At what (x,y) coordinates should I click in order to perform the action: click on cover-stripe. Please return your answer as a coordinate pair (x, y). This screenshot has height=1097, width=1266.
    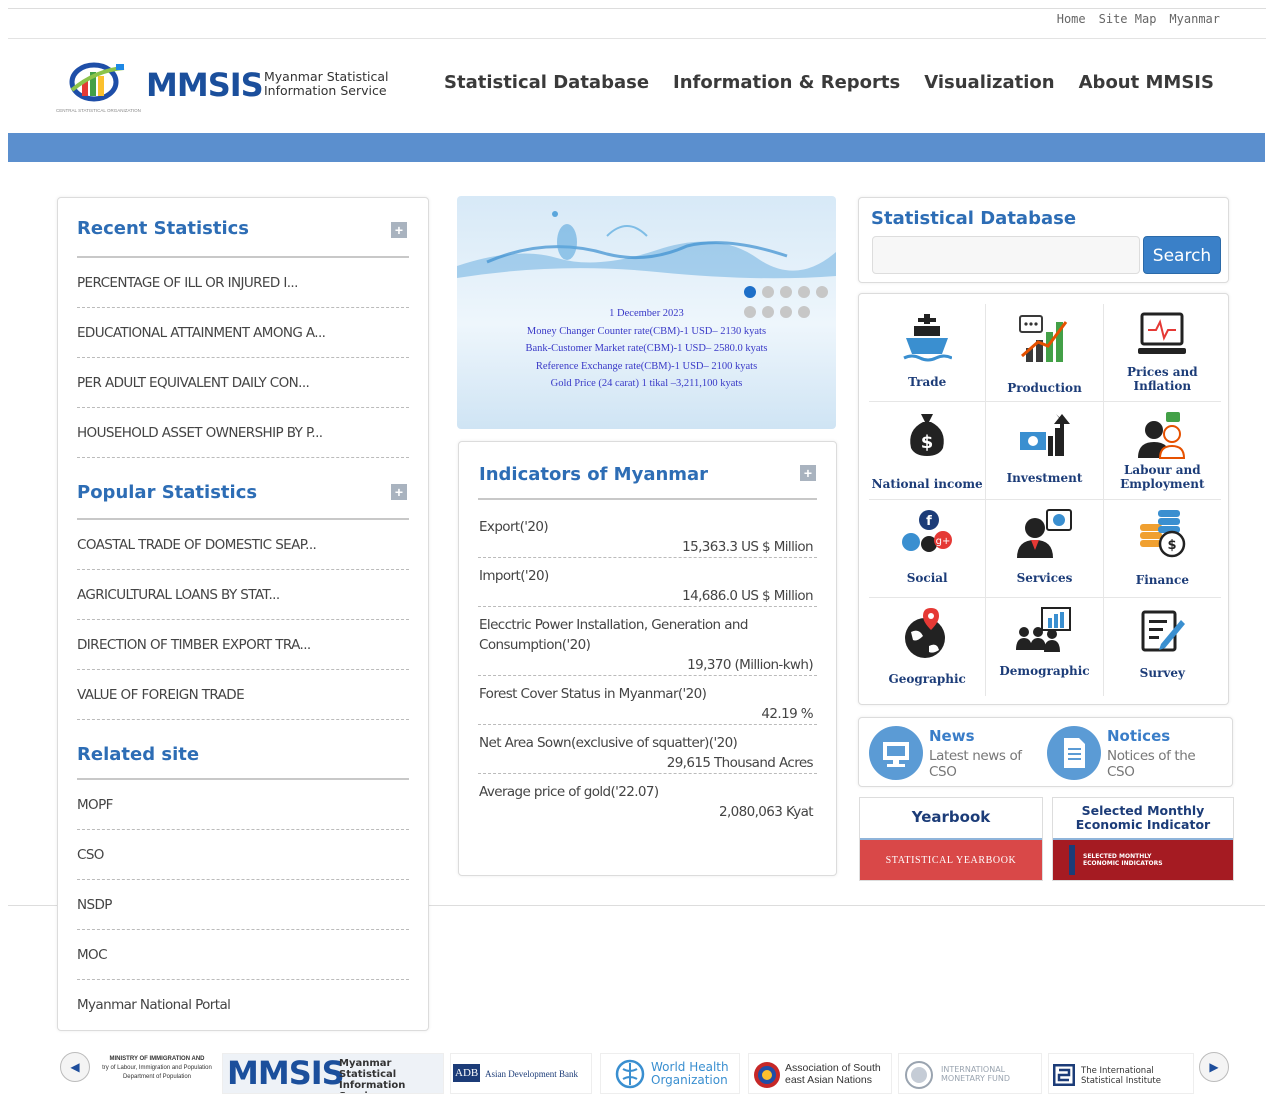
    Looking at the image, I should click on (1072, 860).